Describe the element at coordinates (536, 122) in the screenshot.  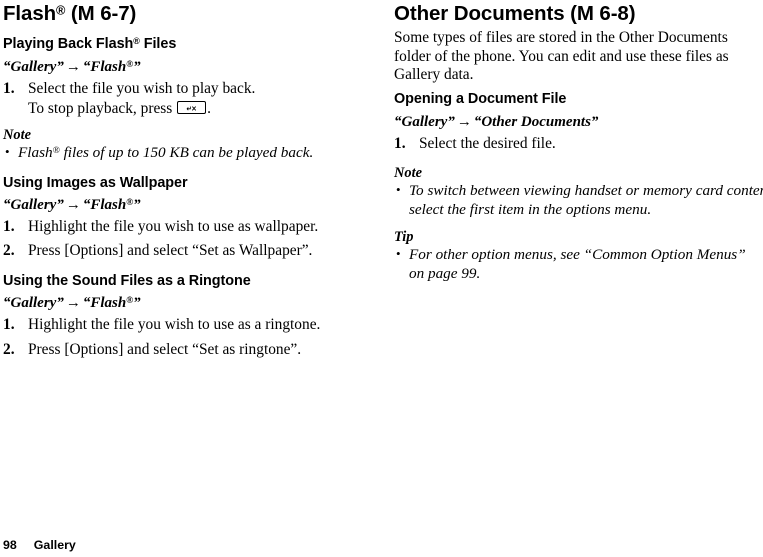
I see `navpath-to: “Other Documents”` at that location.